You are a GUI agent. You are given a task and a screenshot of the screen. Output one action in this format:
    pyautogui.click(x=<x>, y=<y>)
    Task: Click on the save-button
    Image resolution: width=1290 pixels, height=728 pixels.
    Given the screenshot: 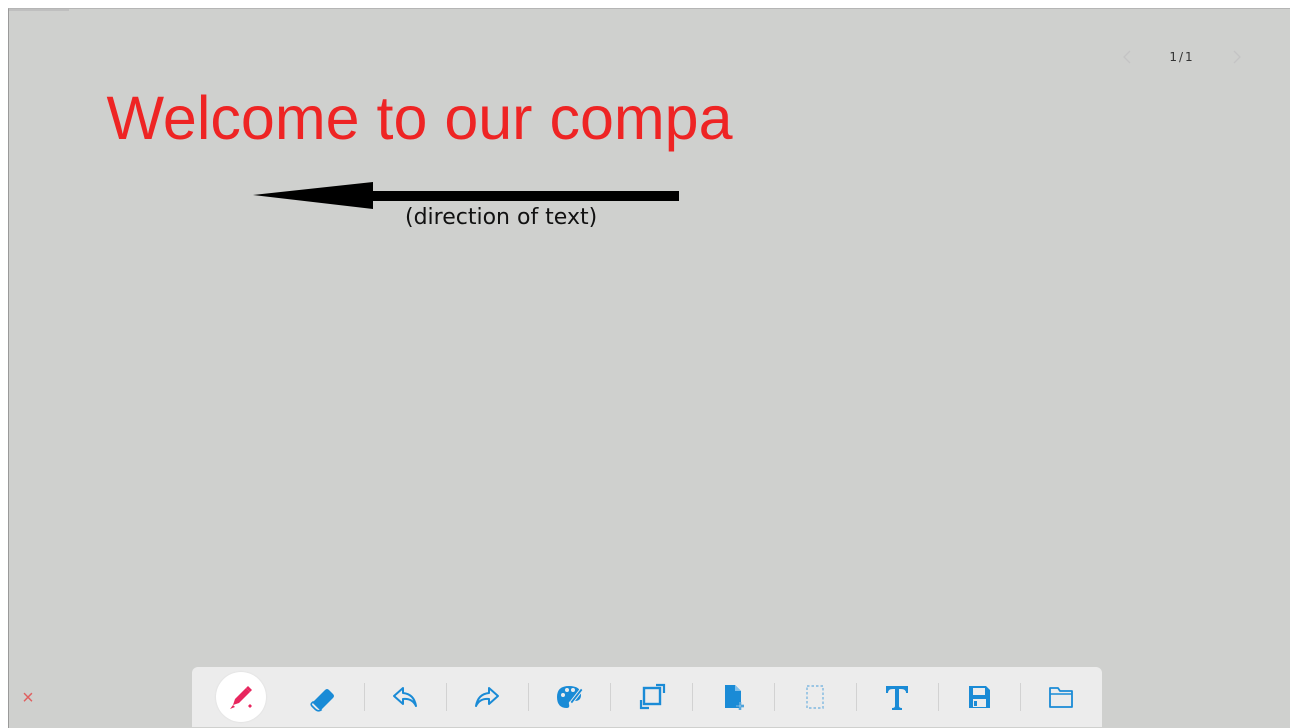 What is the action you would take?
    pyautogui.click(x=979, y=697)
    